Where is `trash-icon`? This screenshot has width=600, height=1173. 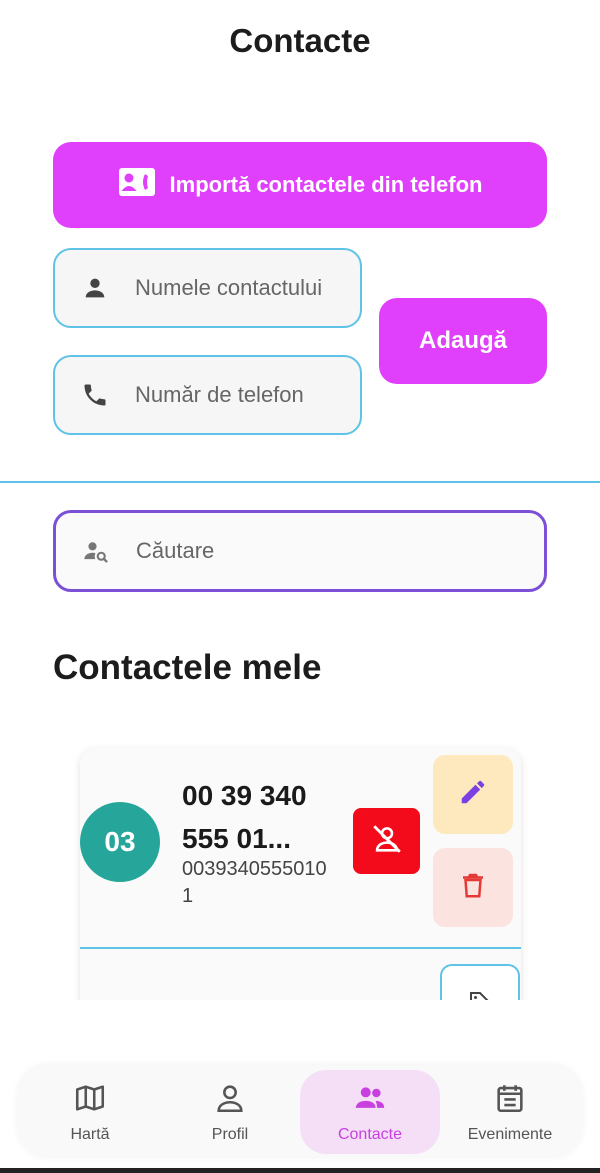 trash-icon is located at coordinates (473, 887).